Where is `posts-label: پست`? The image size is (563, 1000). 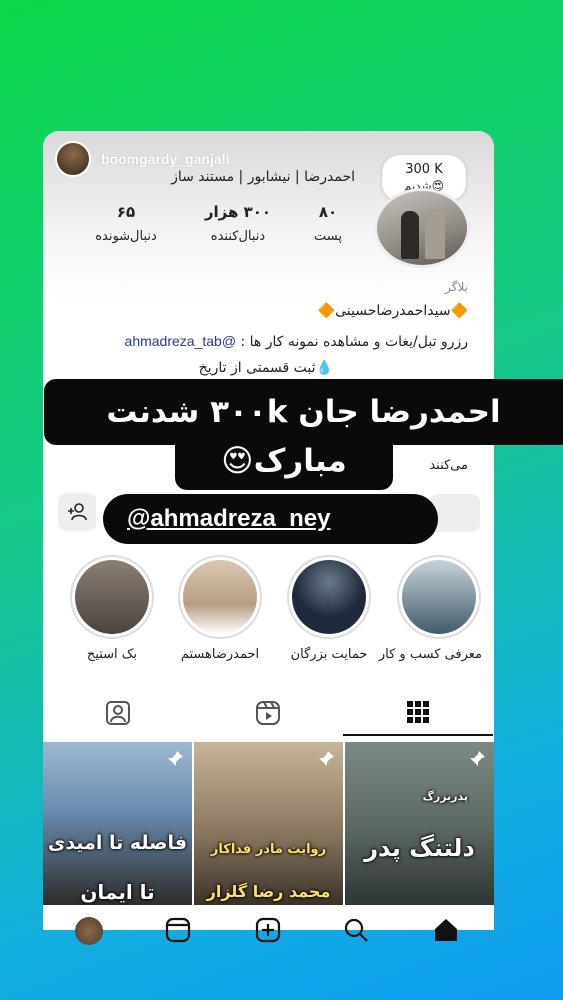 posts-label: پست is located at coordinates (328, 236).